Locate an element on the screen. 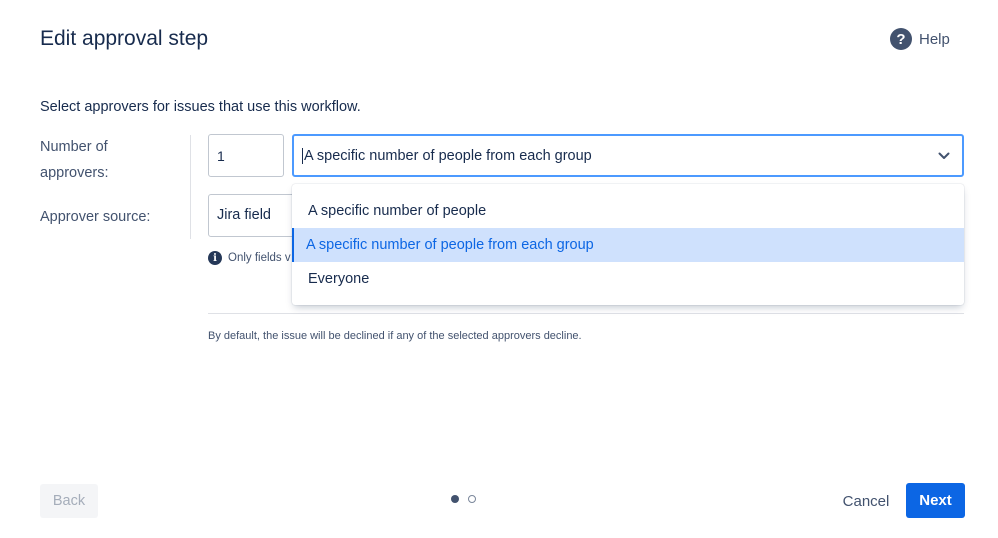  approver-source-label: Approver source: is located at coordinates (95, 217).